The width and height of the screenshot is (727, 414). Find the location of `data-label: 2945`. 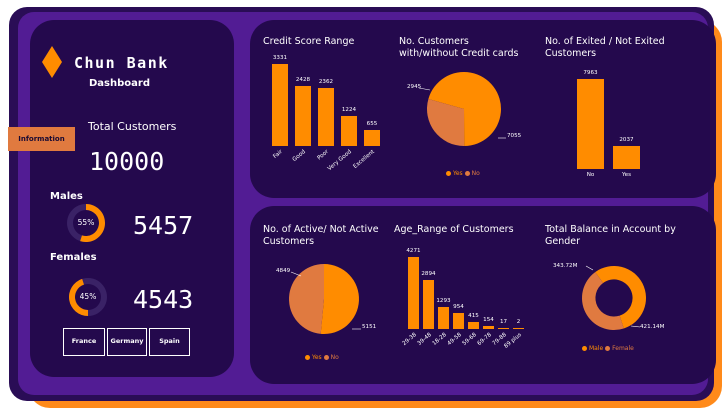

data-label: 2945 is located at coordinates (414, 87).